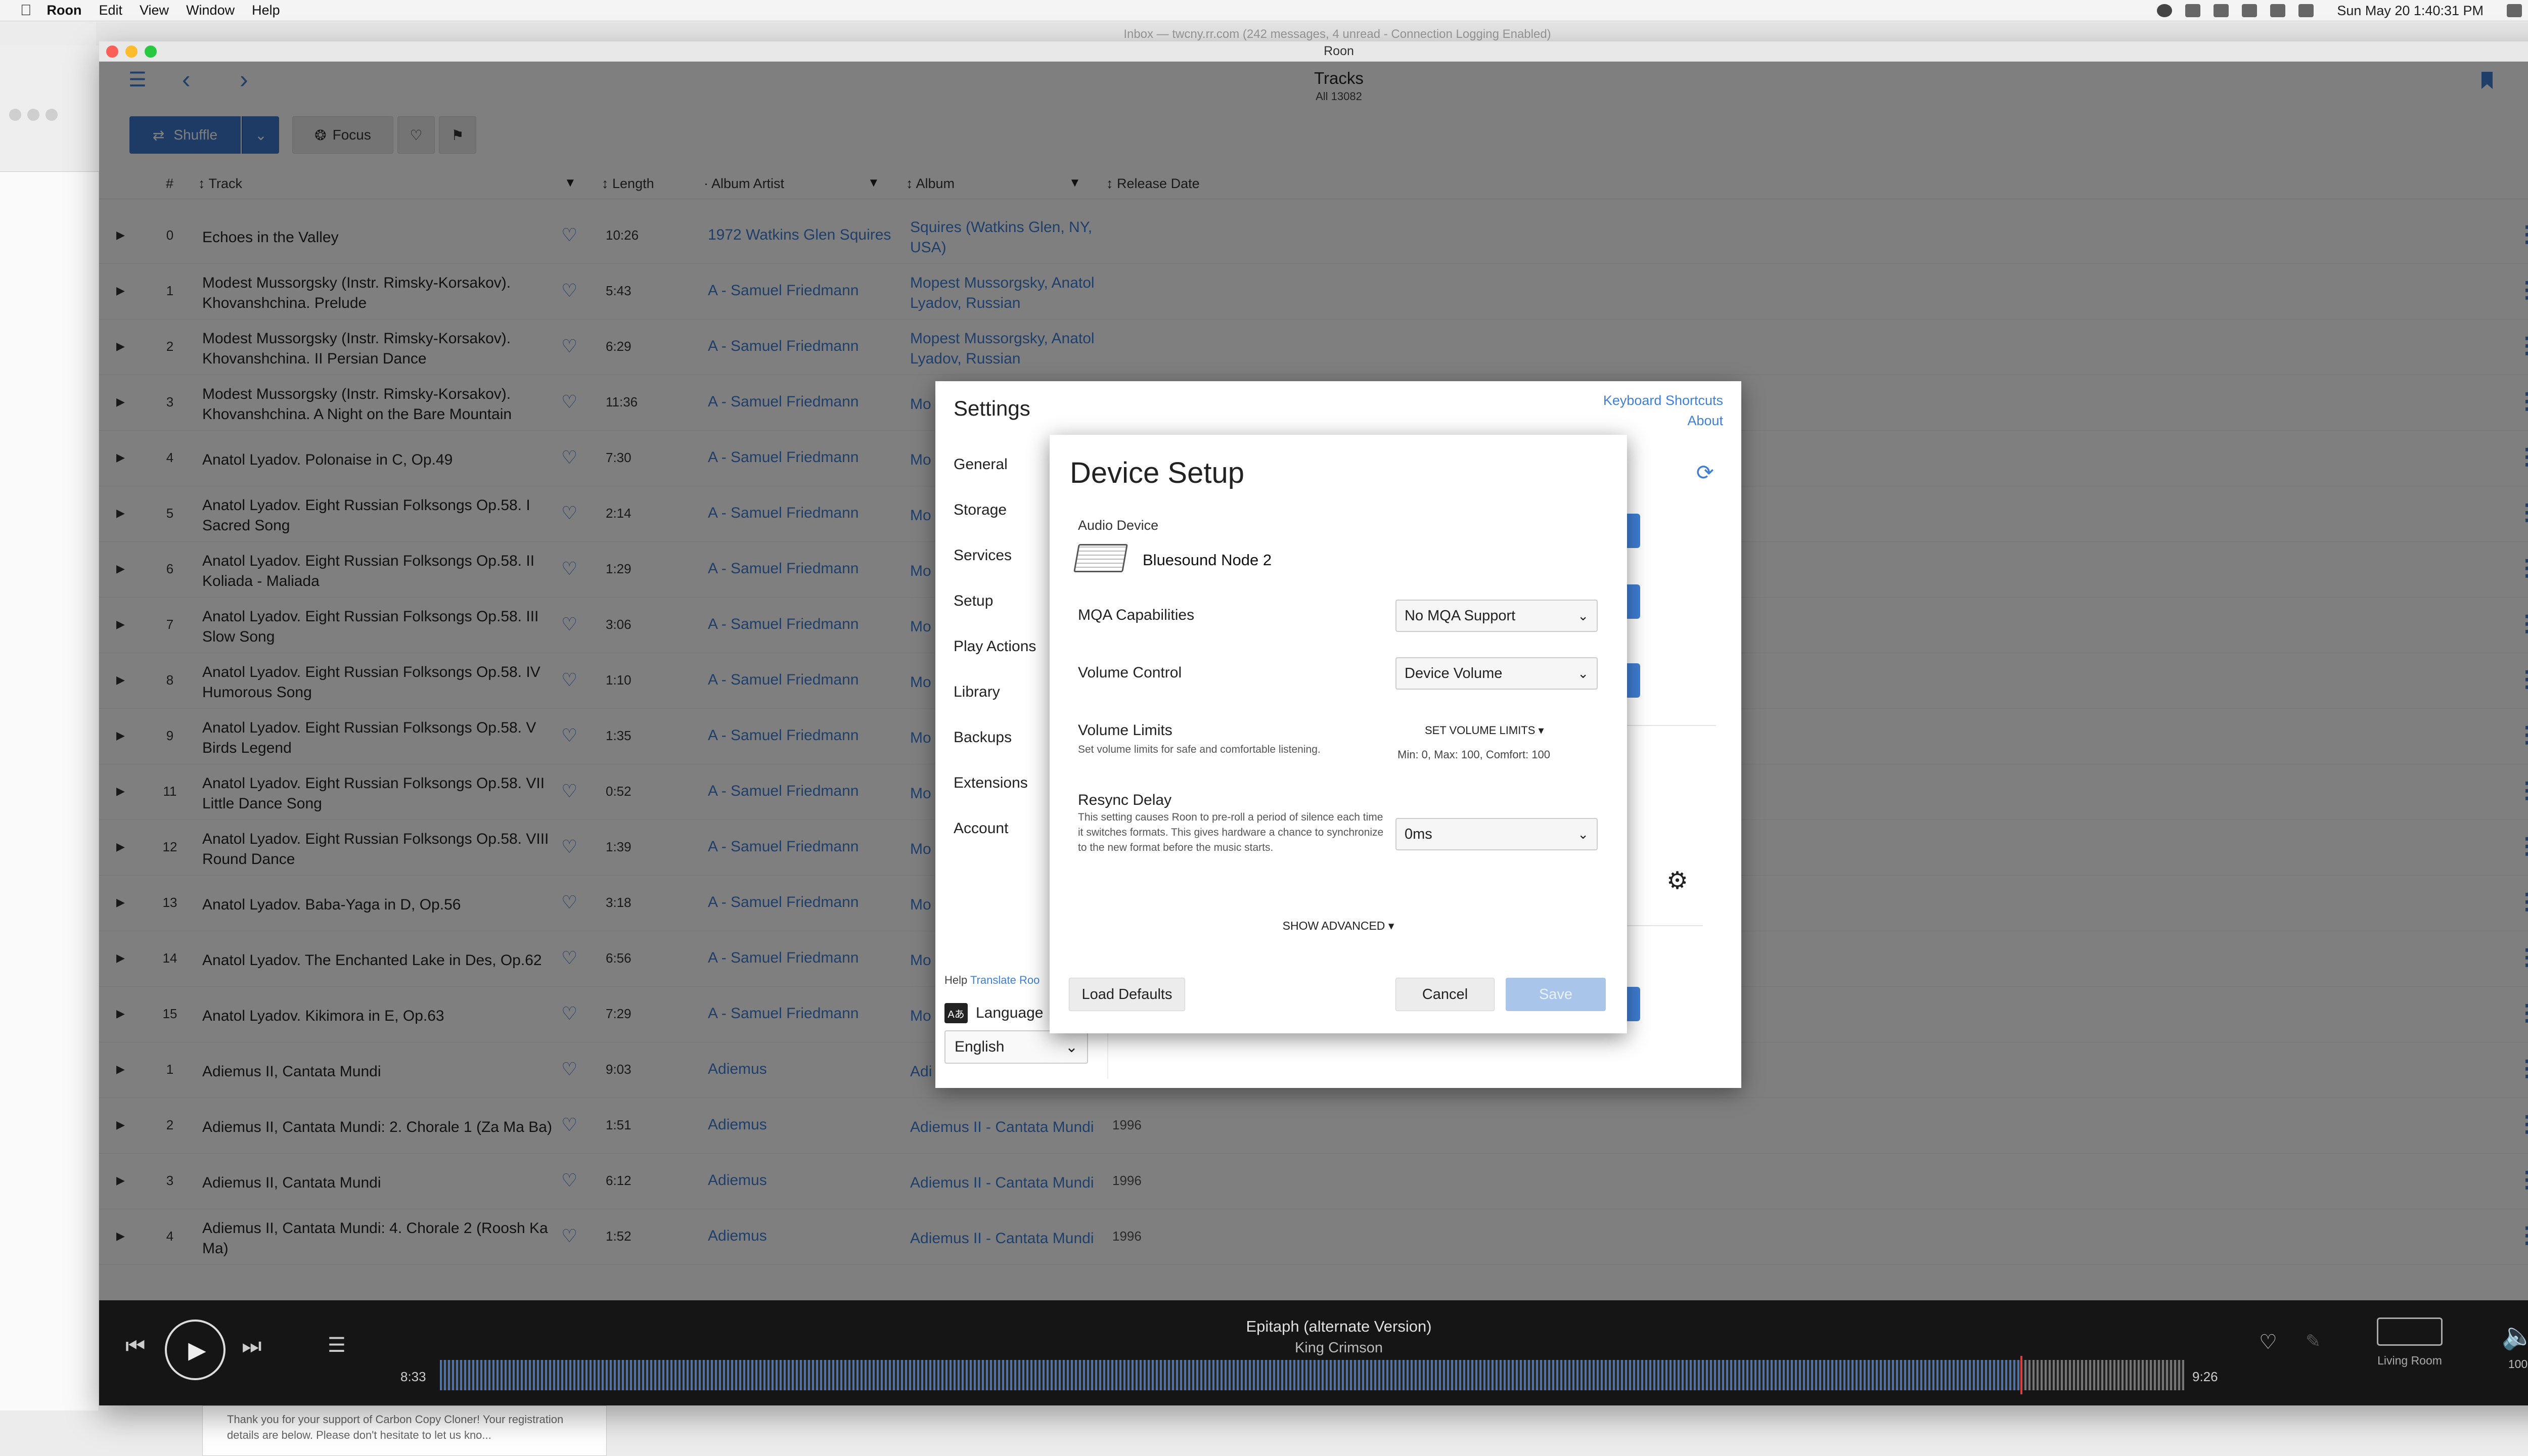  What do you see at coordinates (151, 52) in the screenshot?
I see `zoom-window-button` at bounding box center [151, 52].